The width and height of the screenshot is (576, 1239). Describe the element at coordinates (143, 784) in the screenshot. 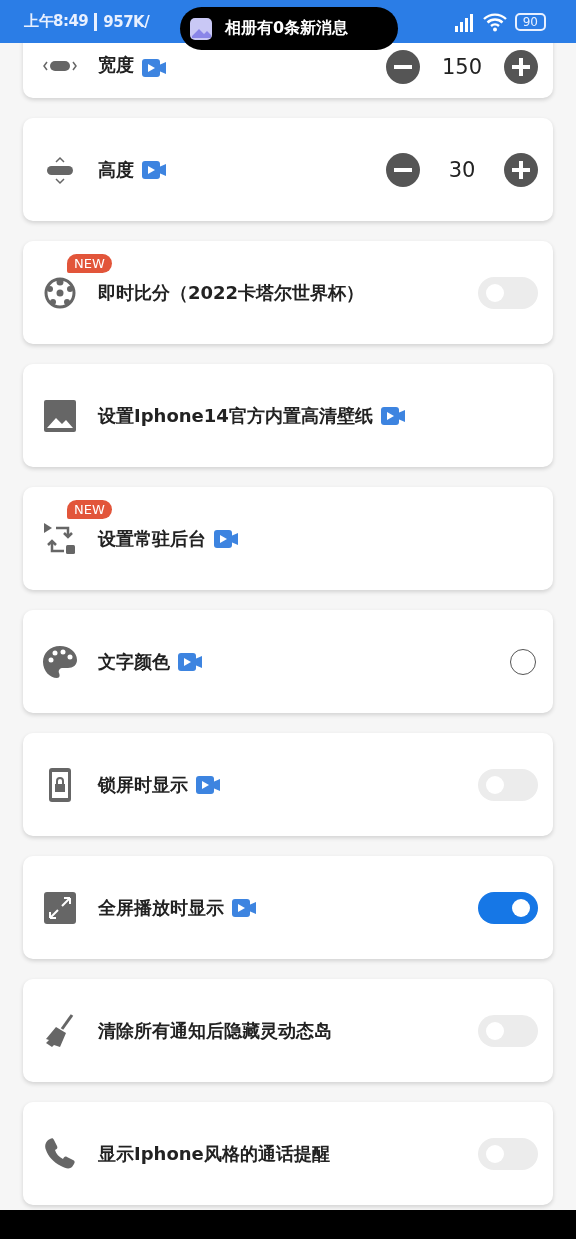

I see `setting-label: 锁屏时显示` at that location.